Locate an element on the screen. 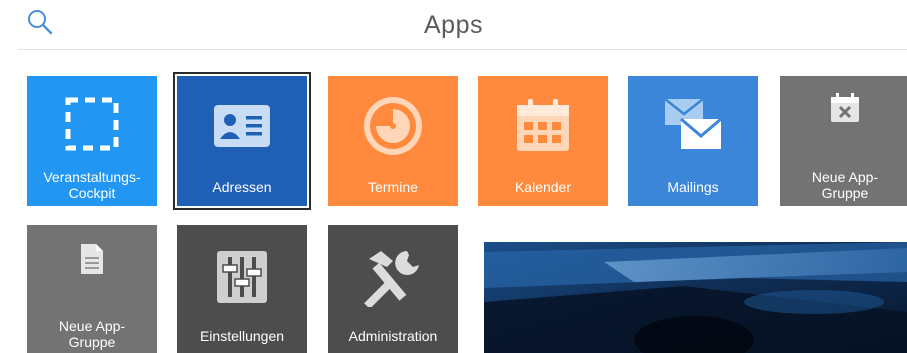  tile-label: Einstellungen is located at coordinates (242, 336).